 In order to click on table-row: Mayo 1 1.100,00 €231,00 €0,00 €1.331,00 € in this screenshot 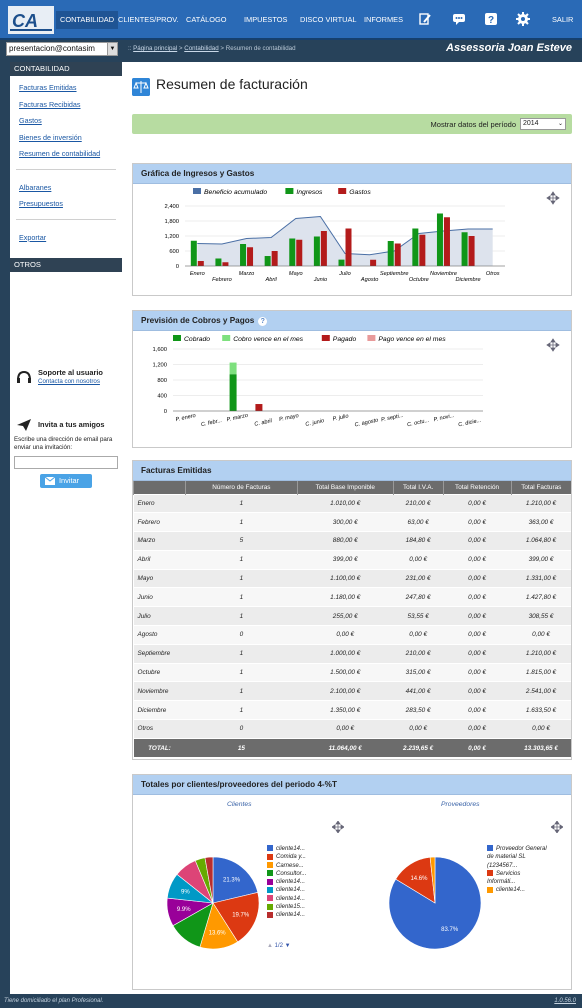, I will do `click(352, 578)`.